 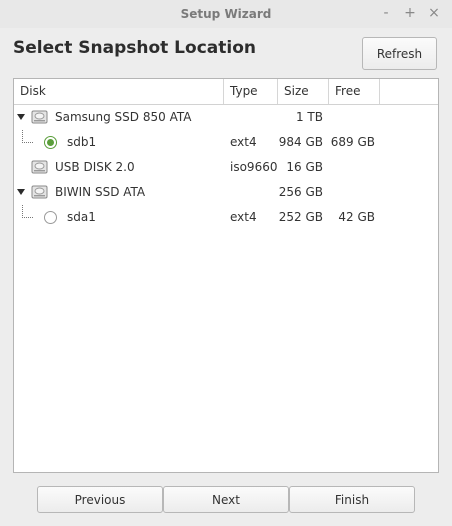 What do you see at coordinates (100, 192) in the screenshot?
I see `disk-name: BIWIN SSD ATA` at bounding box center [100, 192].